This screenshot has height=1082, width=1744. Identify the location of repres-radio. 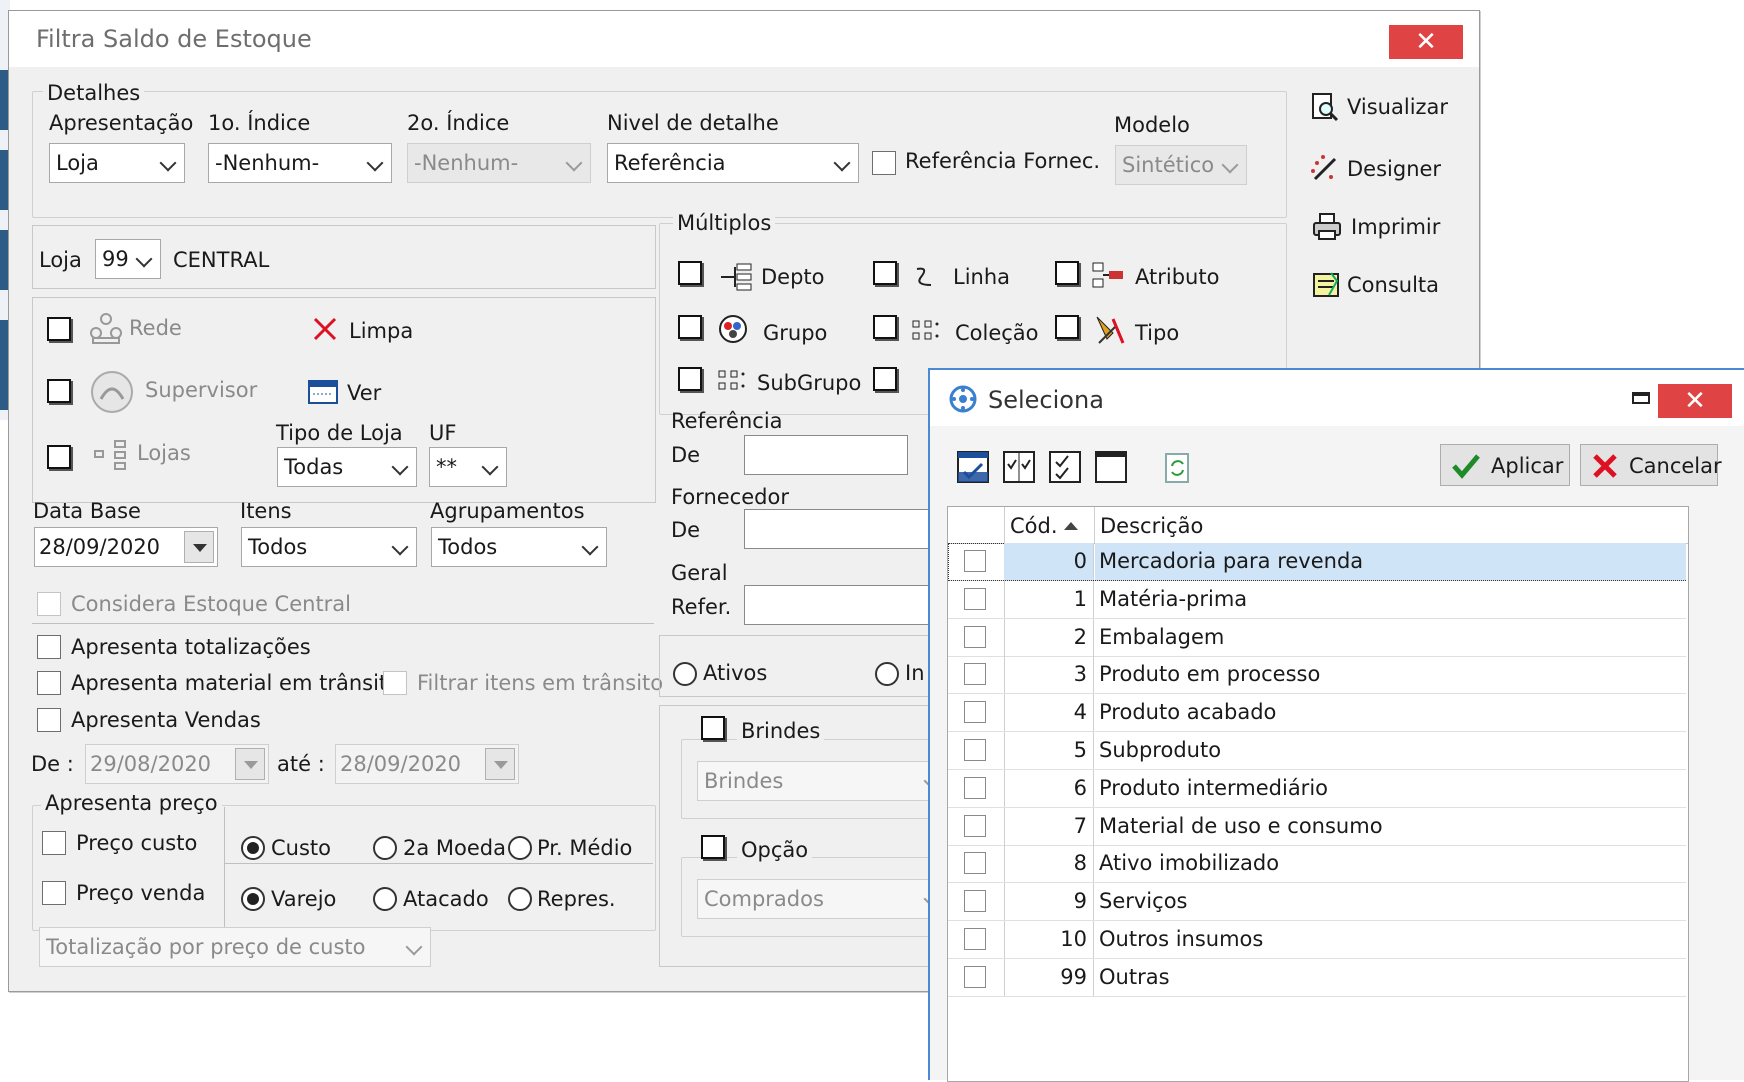
(520, 899).